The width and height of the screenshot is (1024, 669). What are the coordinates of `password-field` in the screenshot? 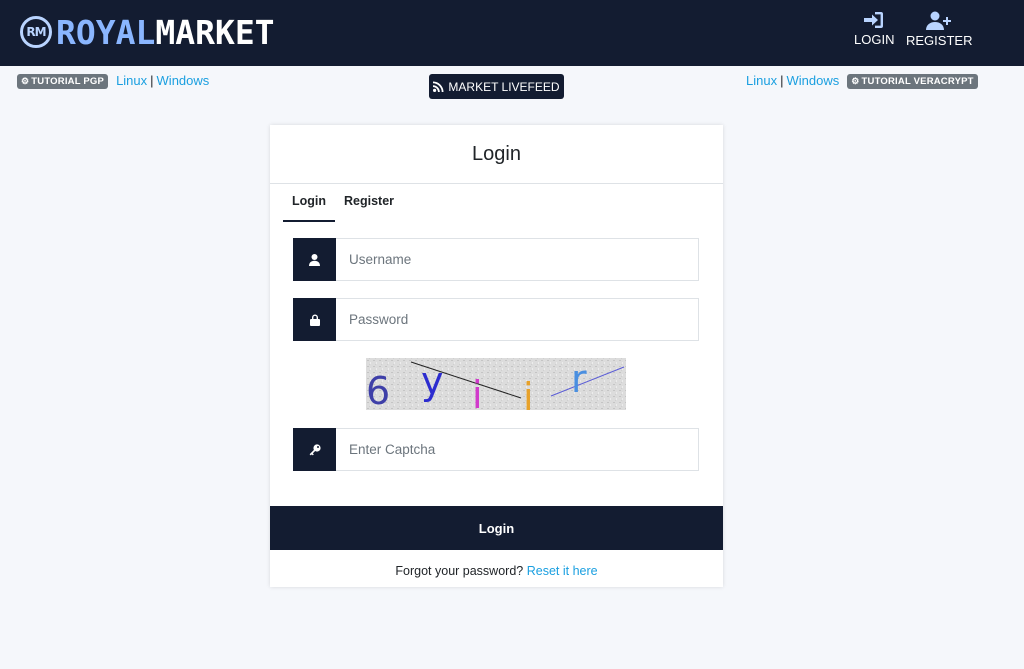 It's located at (496, 319).